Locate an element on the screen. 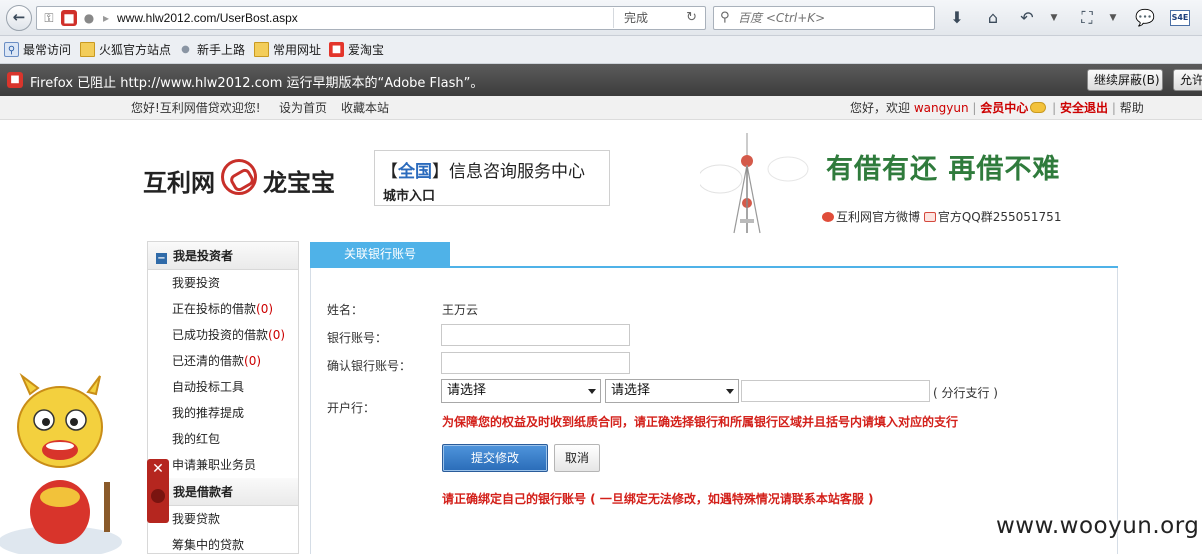  coin-icon is located at coordinates (1038, 107).